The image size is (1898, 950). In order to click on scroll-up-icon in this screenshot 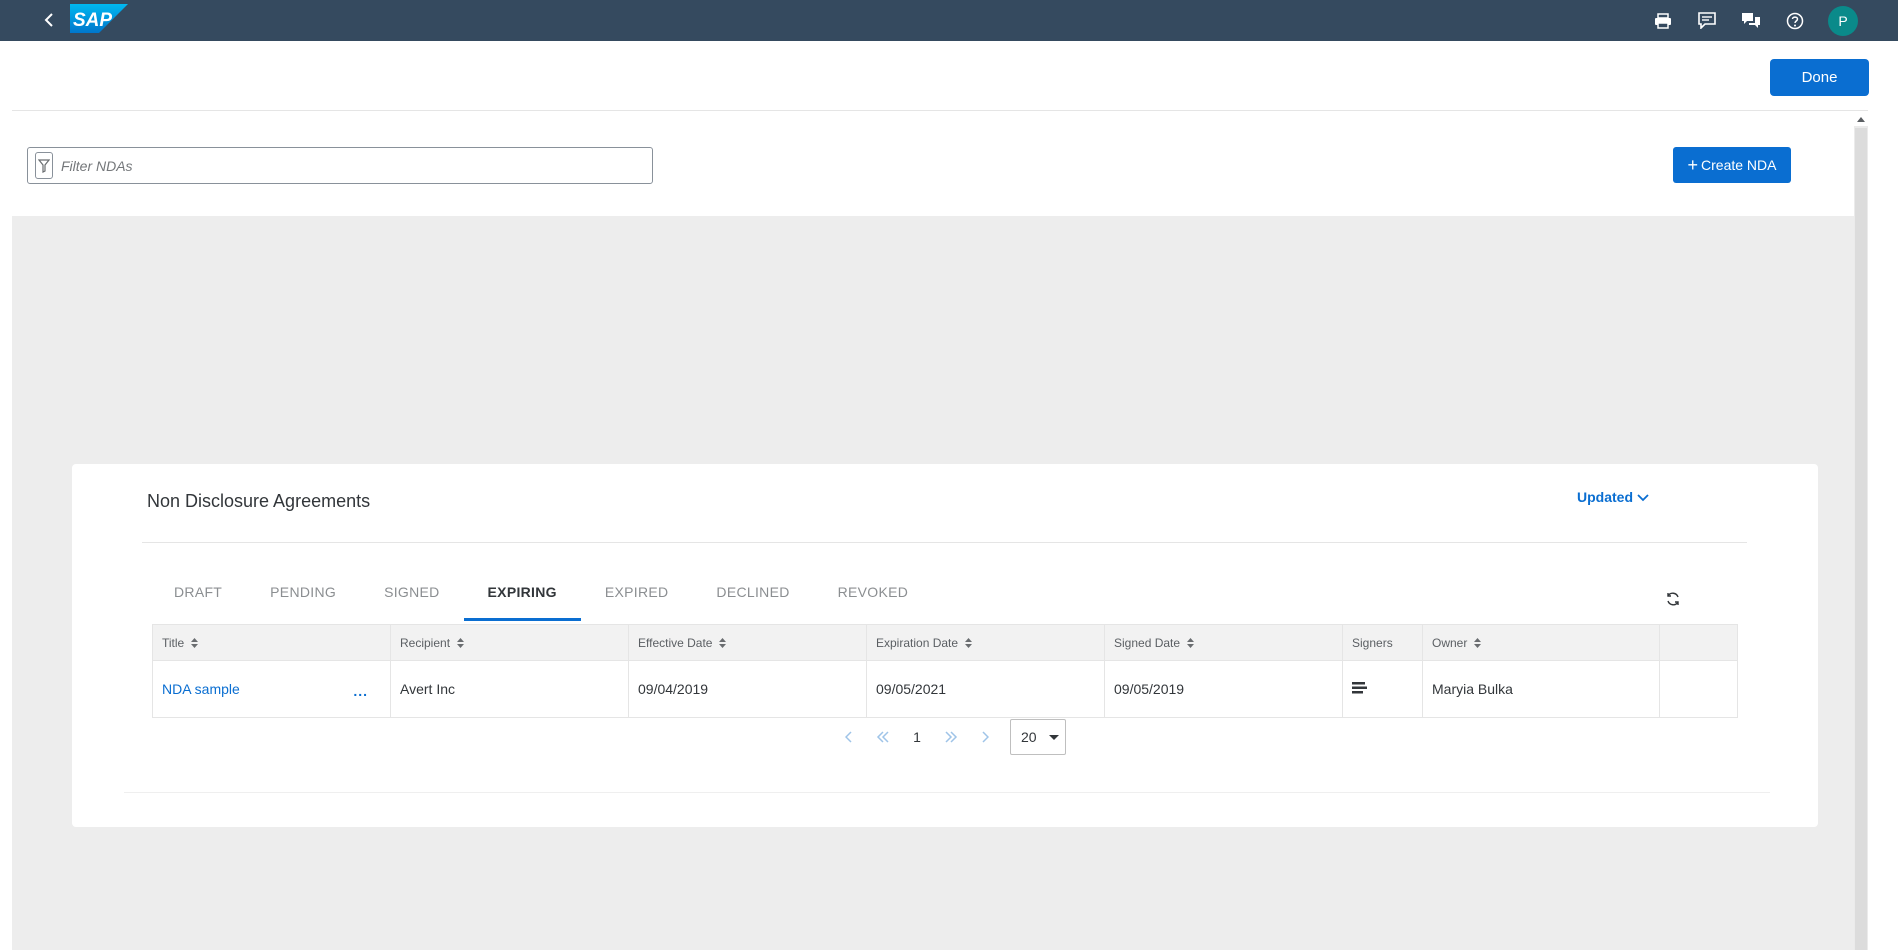, I will do `click(1861, 119)`.